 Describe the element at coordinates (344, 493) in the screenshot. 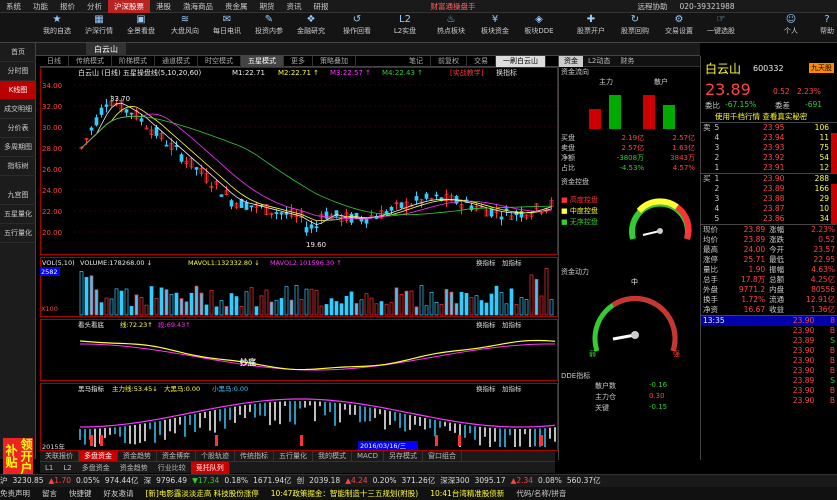

I see `news-item: 10:47政策掘金：智能制造十三五规划(附股)` at that location.